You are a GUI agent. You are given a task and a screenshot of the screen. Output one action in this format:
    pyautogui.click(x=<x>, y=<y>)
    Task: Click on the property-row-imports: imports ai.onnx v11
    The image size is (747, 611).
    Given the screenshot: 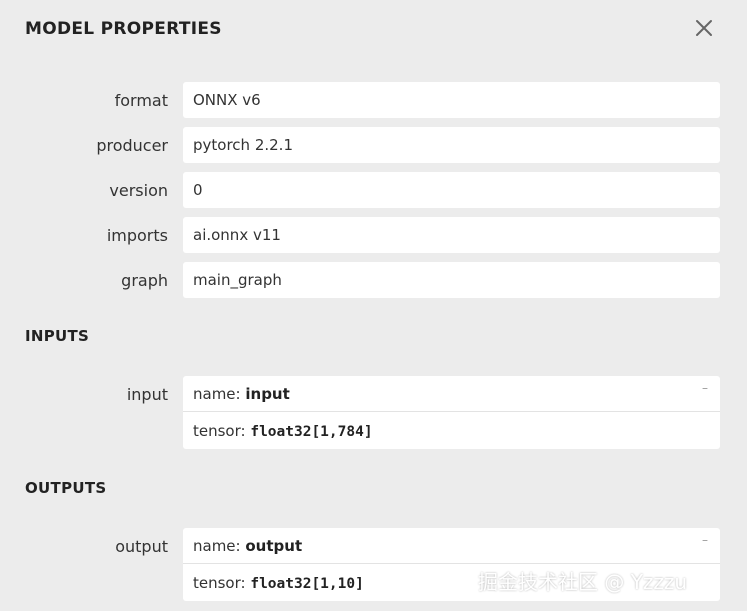 What is the action you would take?
    pyautogui.click(x=373, y=235)
    